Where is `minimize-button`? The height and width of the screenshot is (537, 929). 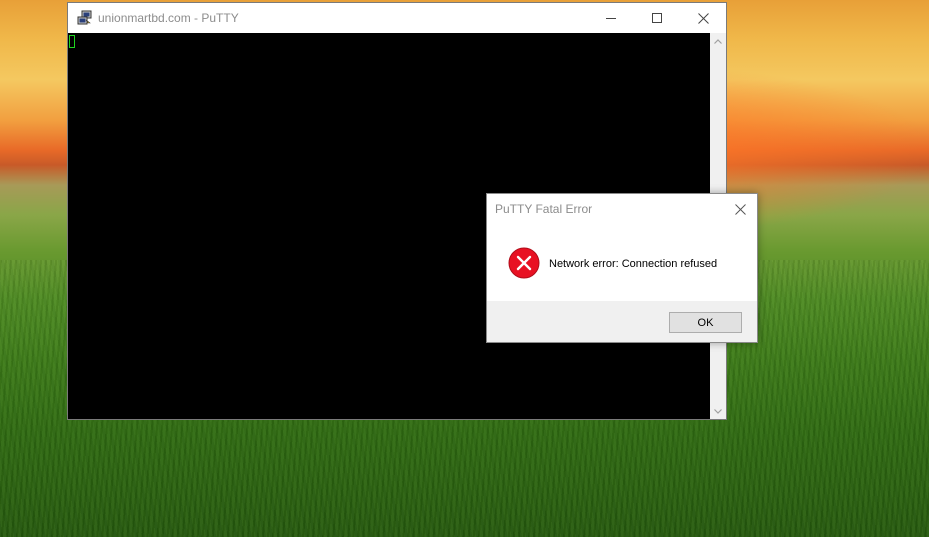 minimize-button is located at coordinates (611, 18).